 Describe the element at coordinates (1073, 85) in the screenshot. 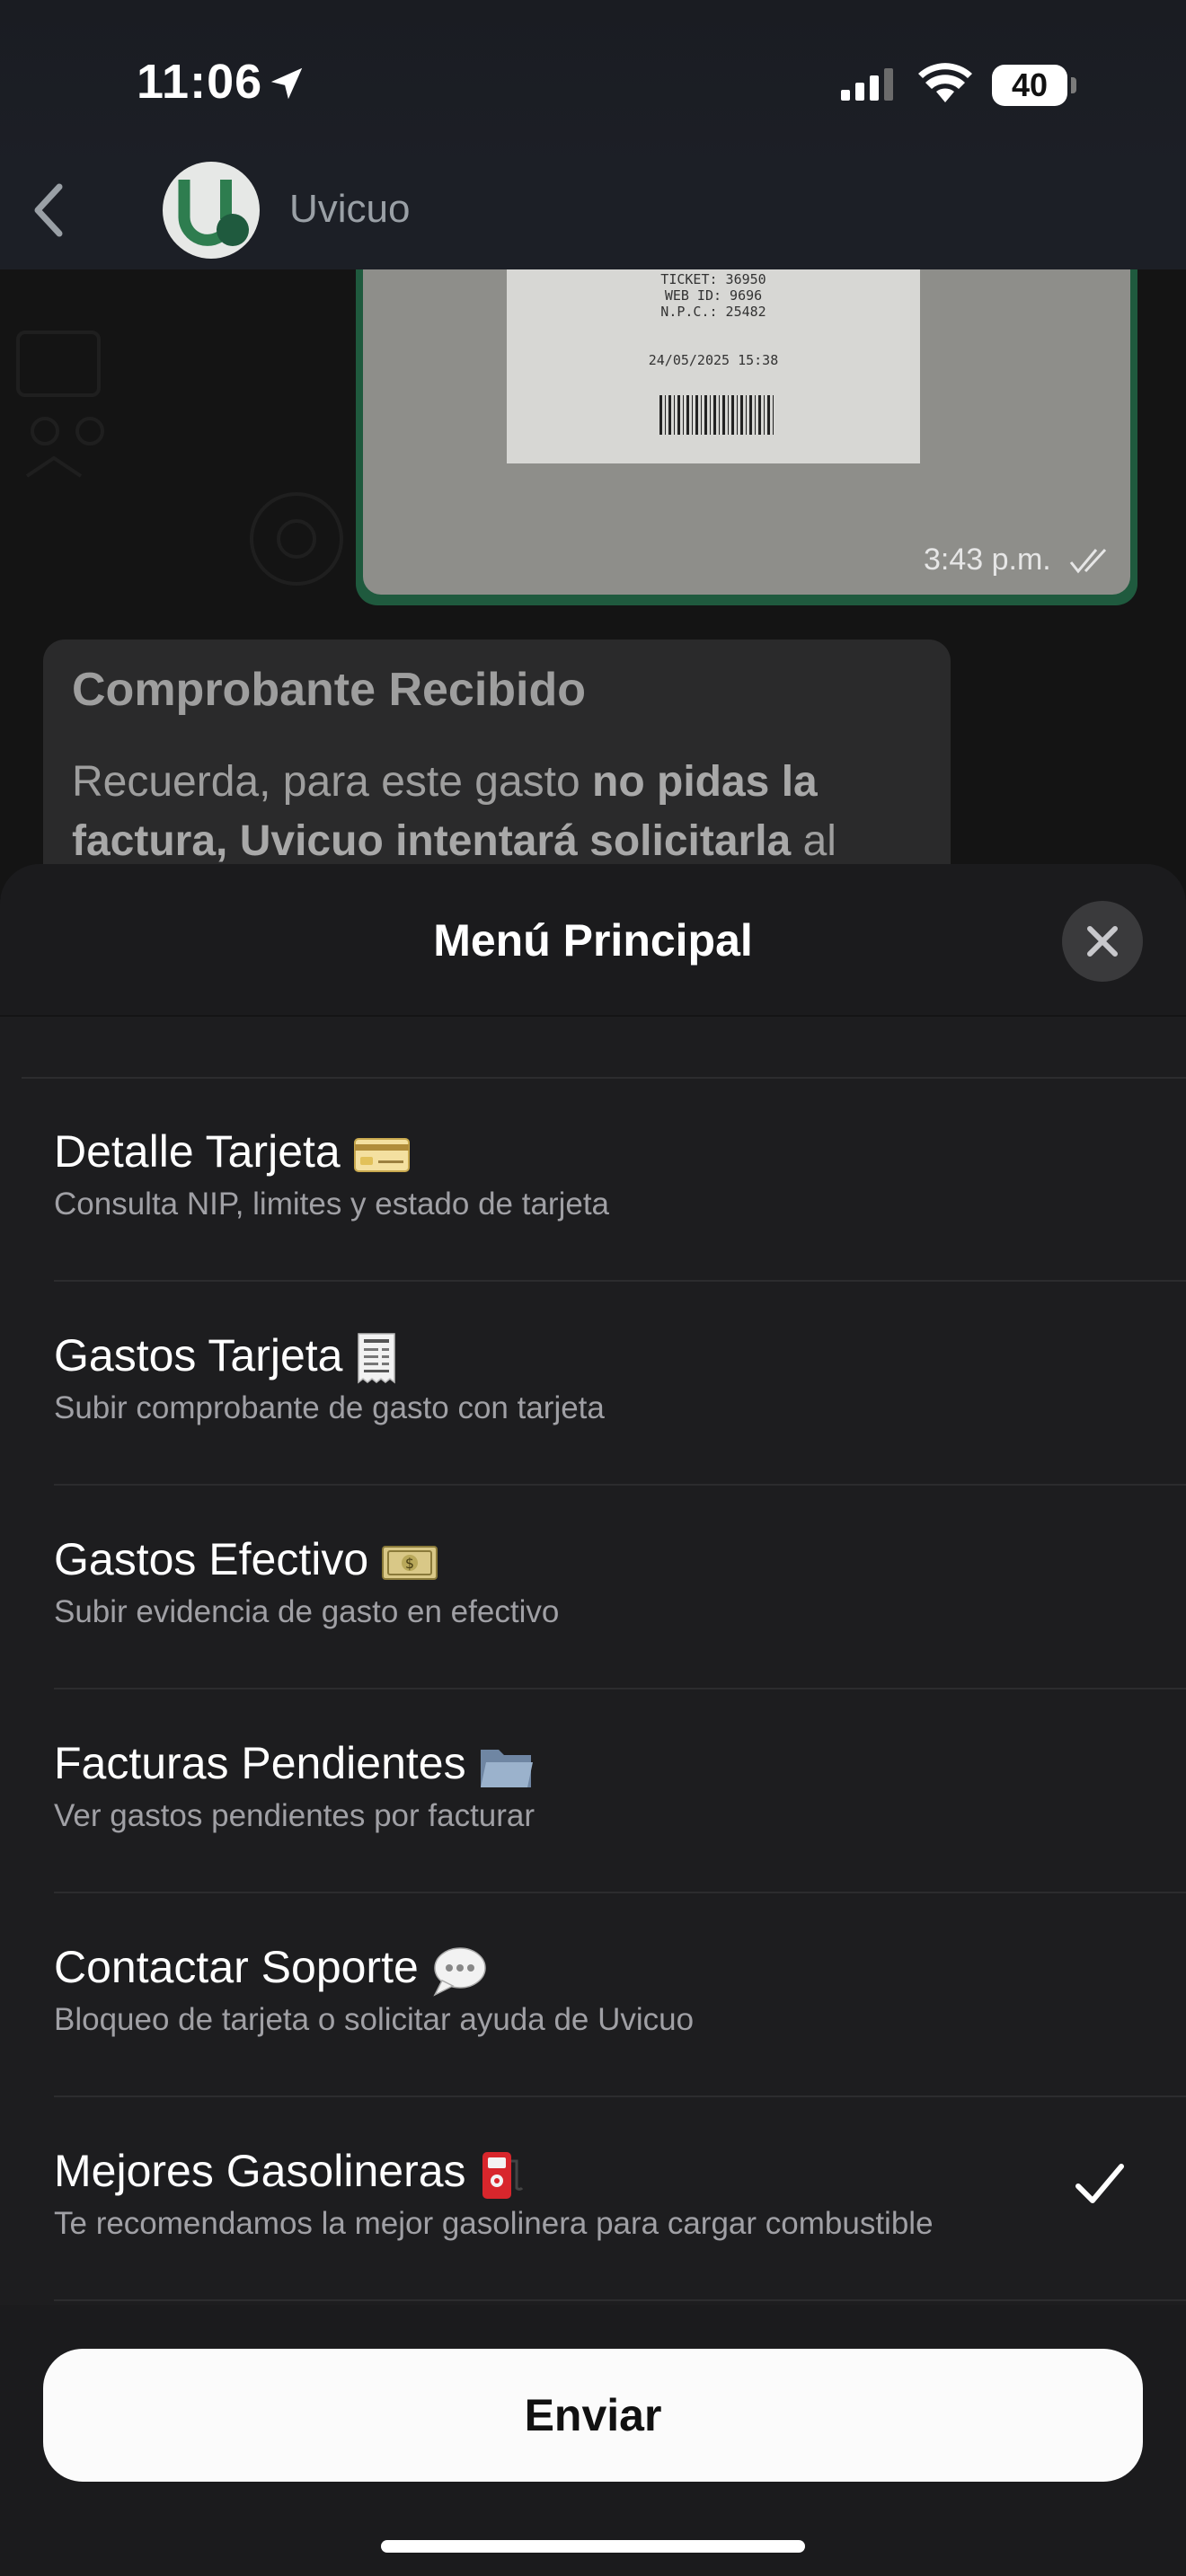

I see `battery-cap` at that location.